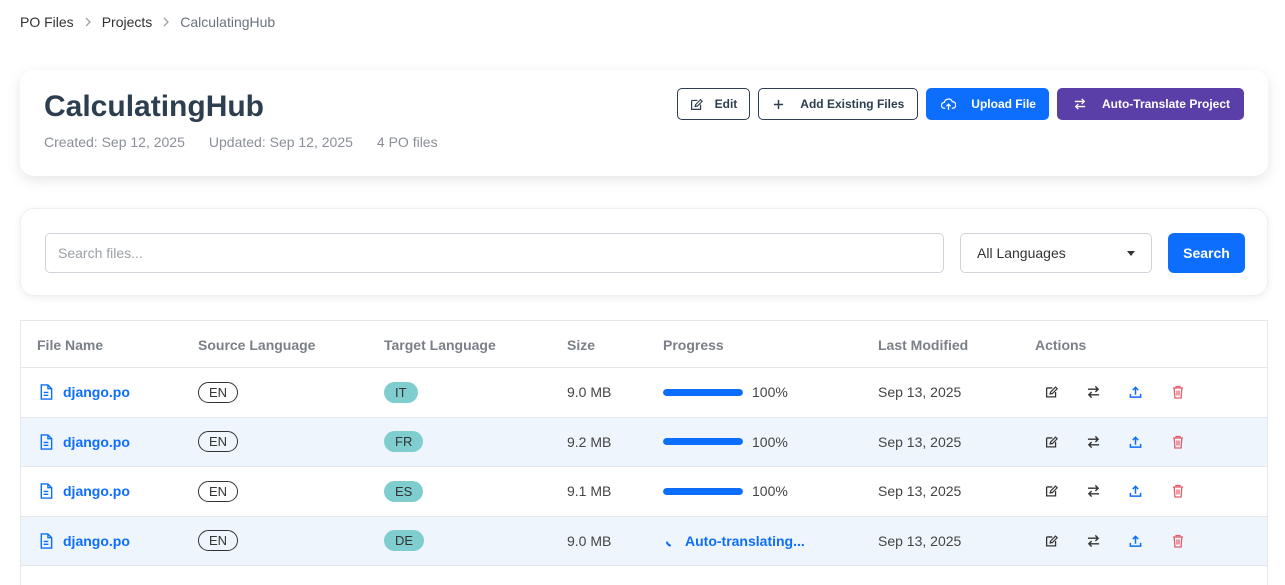  What do you see at coordinates (1061, 345) in the screenshot?
I see `header-actions: Actions` at bounding box center [1061, 345].